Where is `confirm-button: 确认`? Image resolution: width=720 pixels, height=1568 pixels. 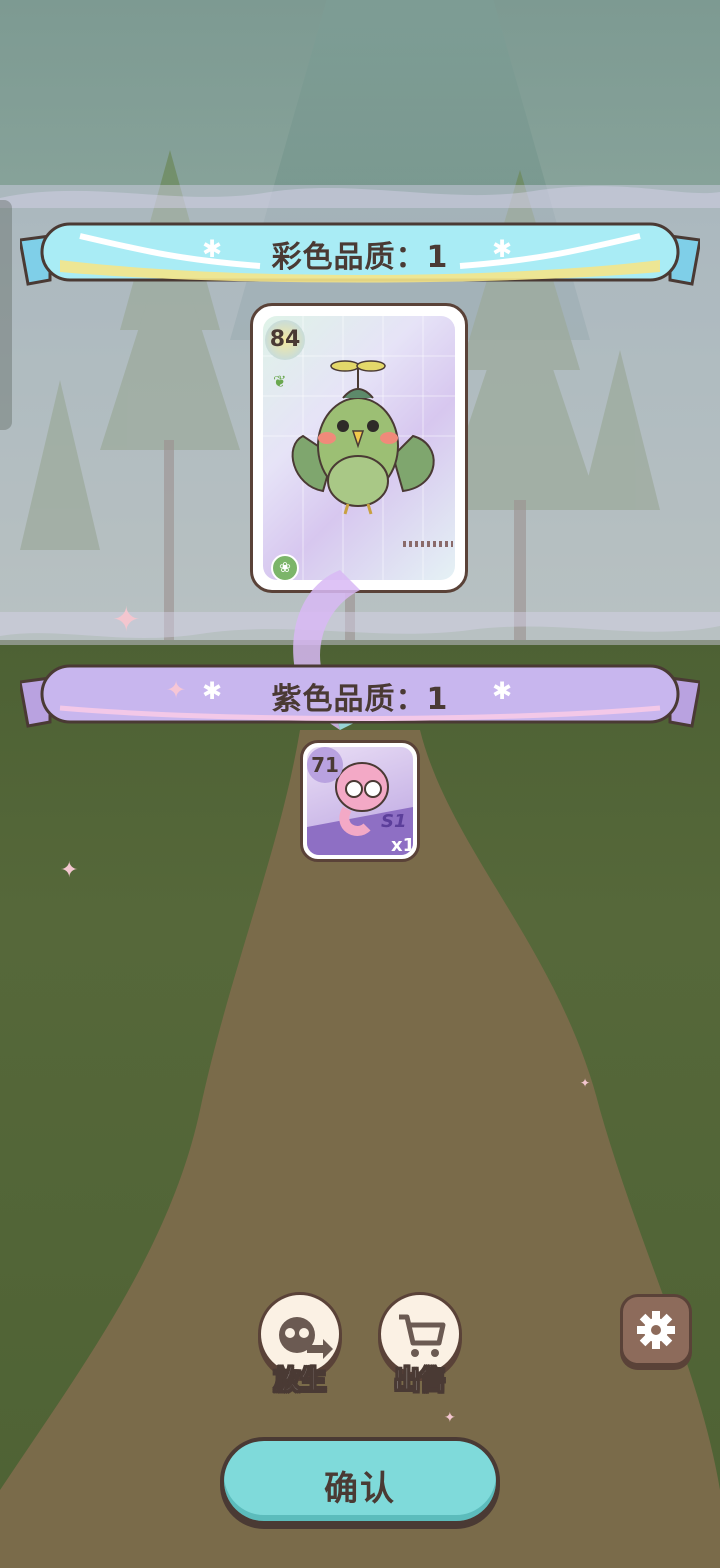 confirm-button: 确认 is located at coordinates (360, 1481).